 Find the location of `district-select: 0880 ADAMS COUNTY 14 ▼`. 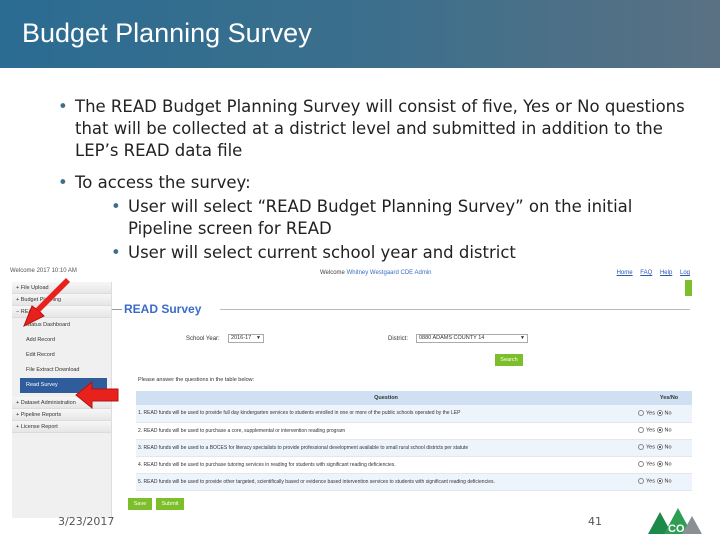

district-select: 0880 ADAMS COUNTY 14 ▼ is located at coordinates (472, 338).